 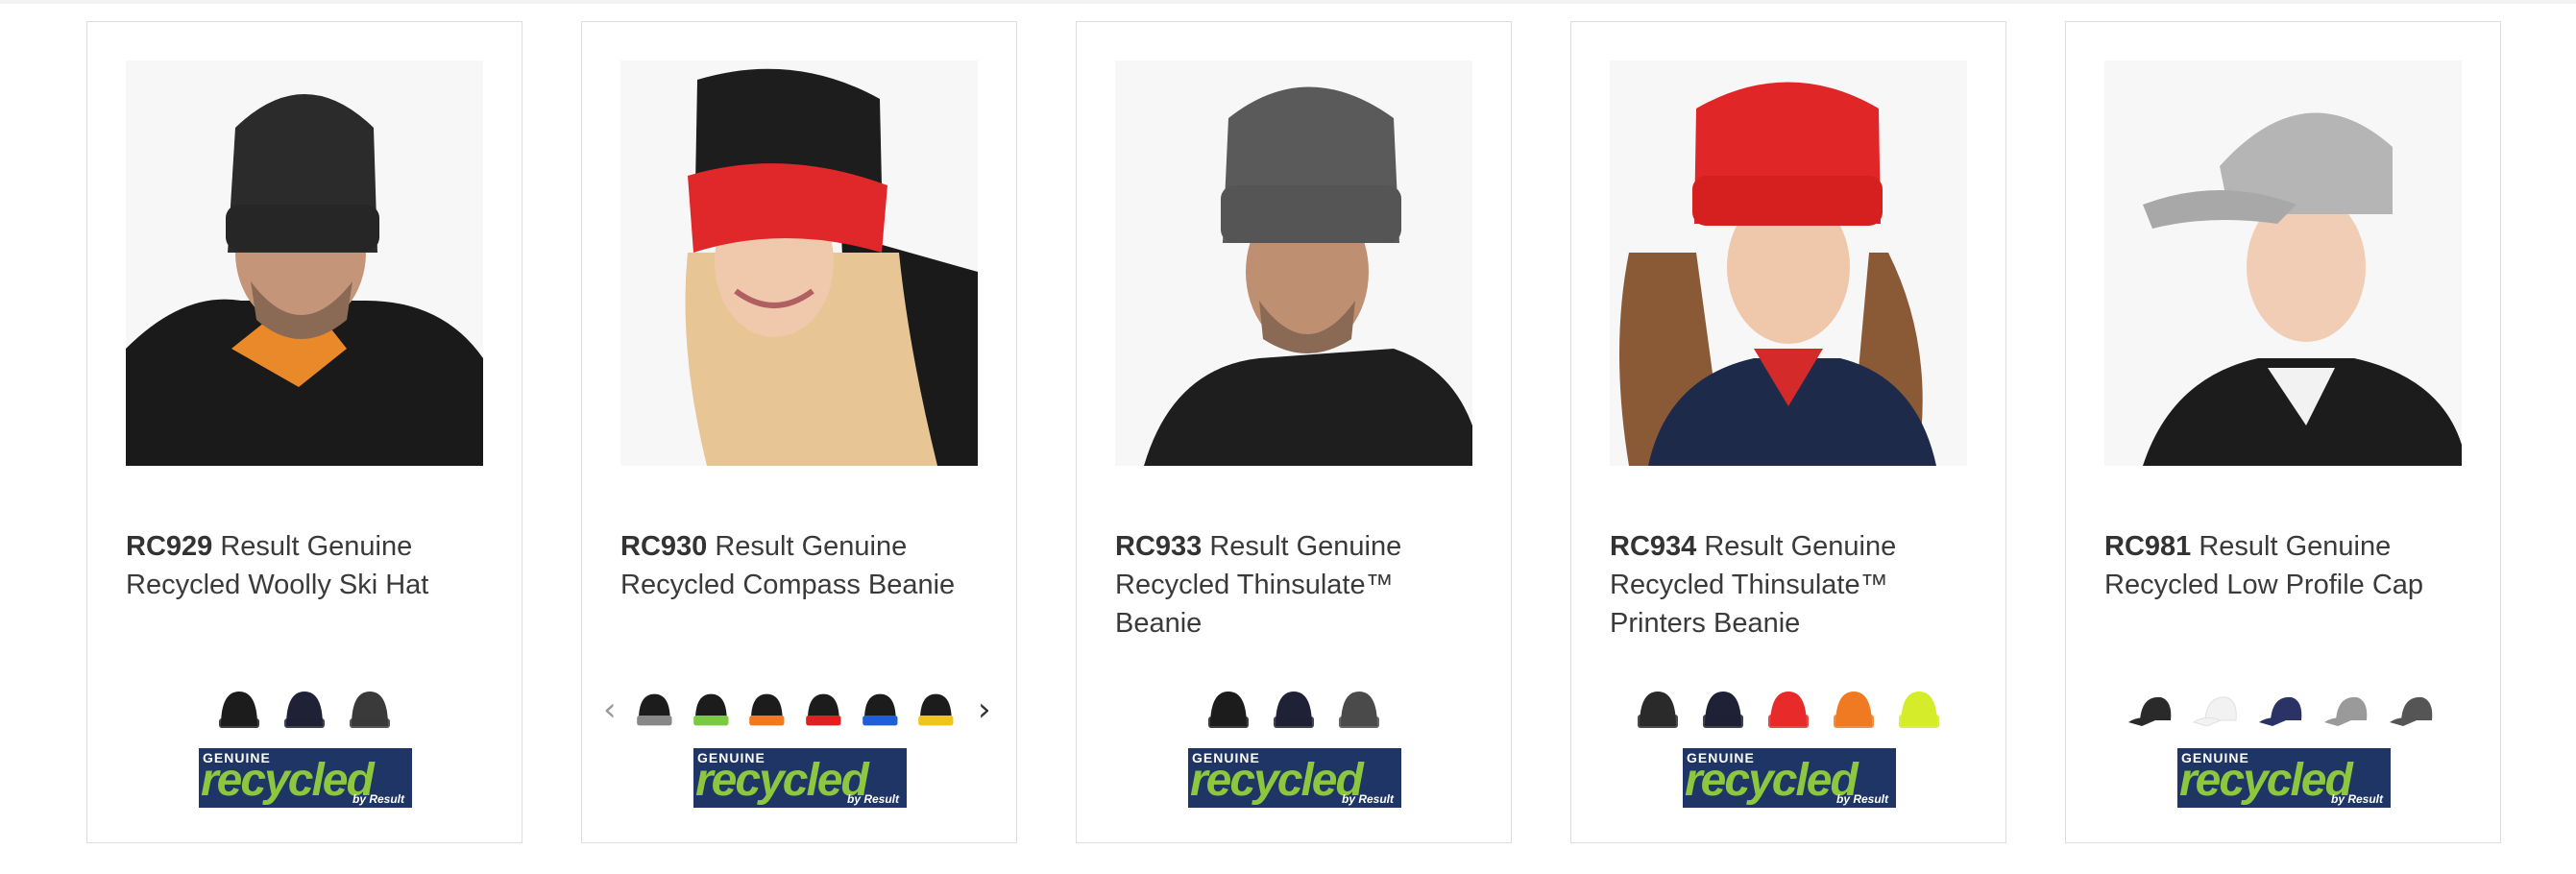 What do you see at coordinates (664, 547) in the screenshot?
I see `product-code: RC930` at bounding box center [664, 547].